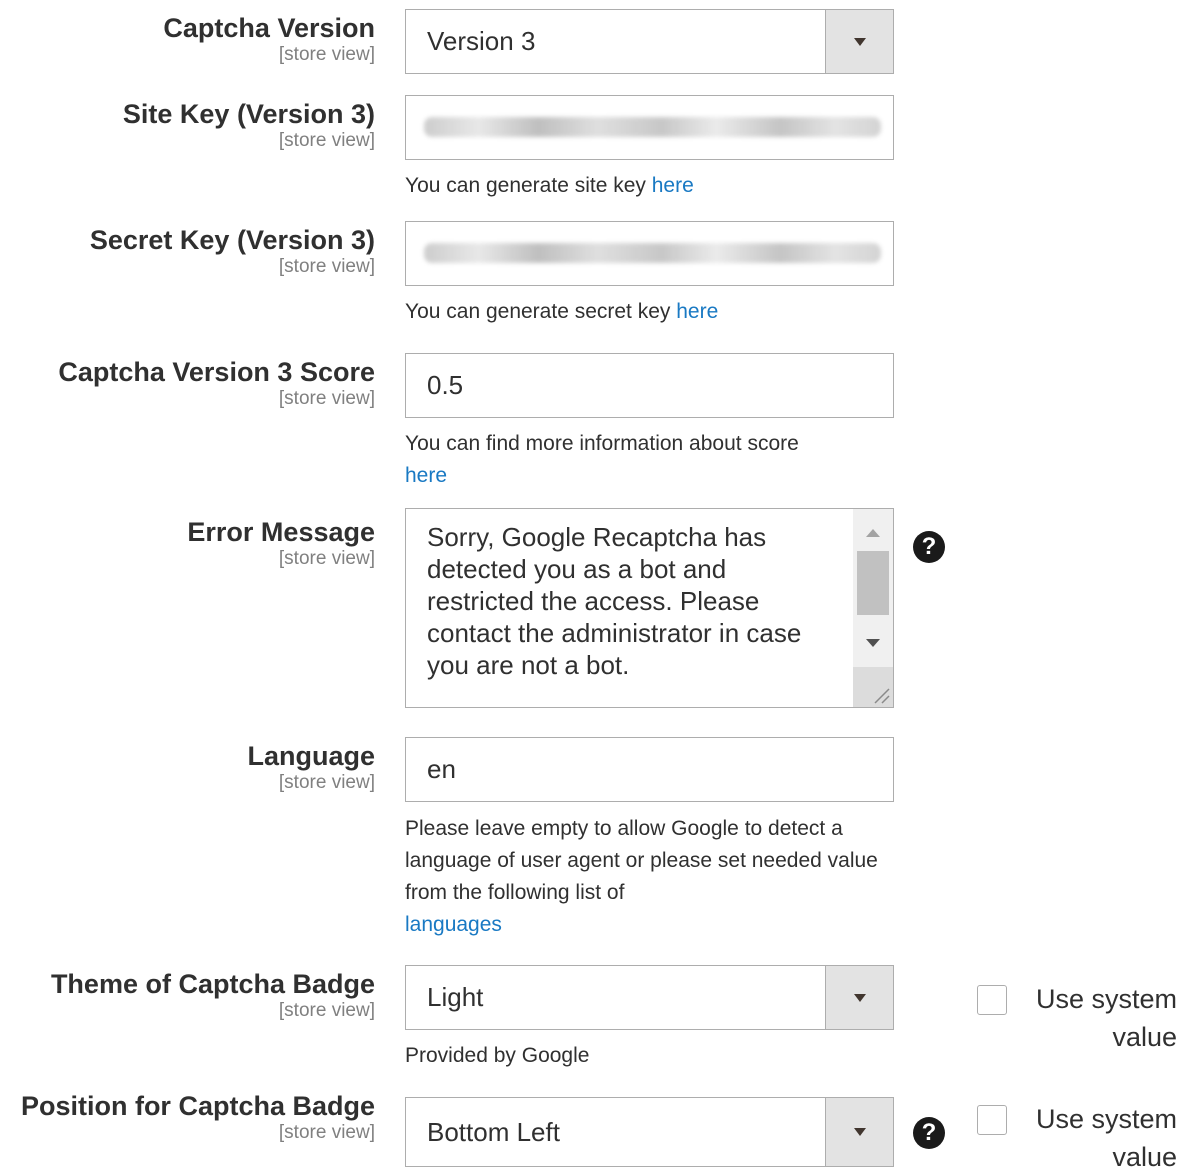 The image size is (1181, 1176). What do you see at coordinates (697, 311) in the screenshot?
I see `secret-key-here-link: here` at bounding box center [697, 311].